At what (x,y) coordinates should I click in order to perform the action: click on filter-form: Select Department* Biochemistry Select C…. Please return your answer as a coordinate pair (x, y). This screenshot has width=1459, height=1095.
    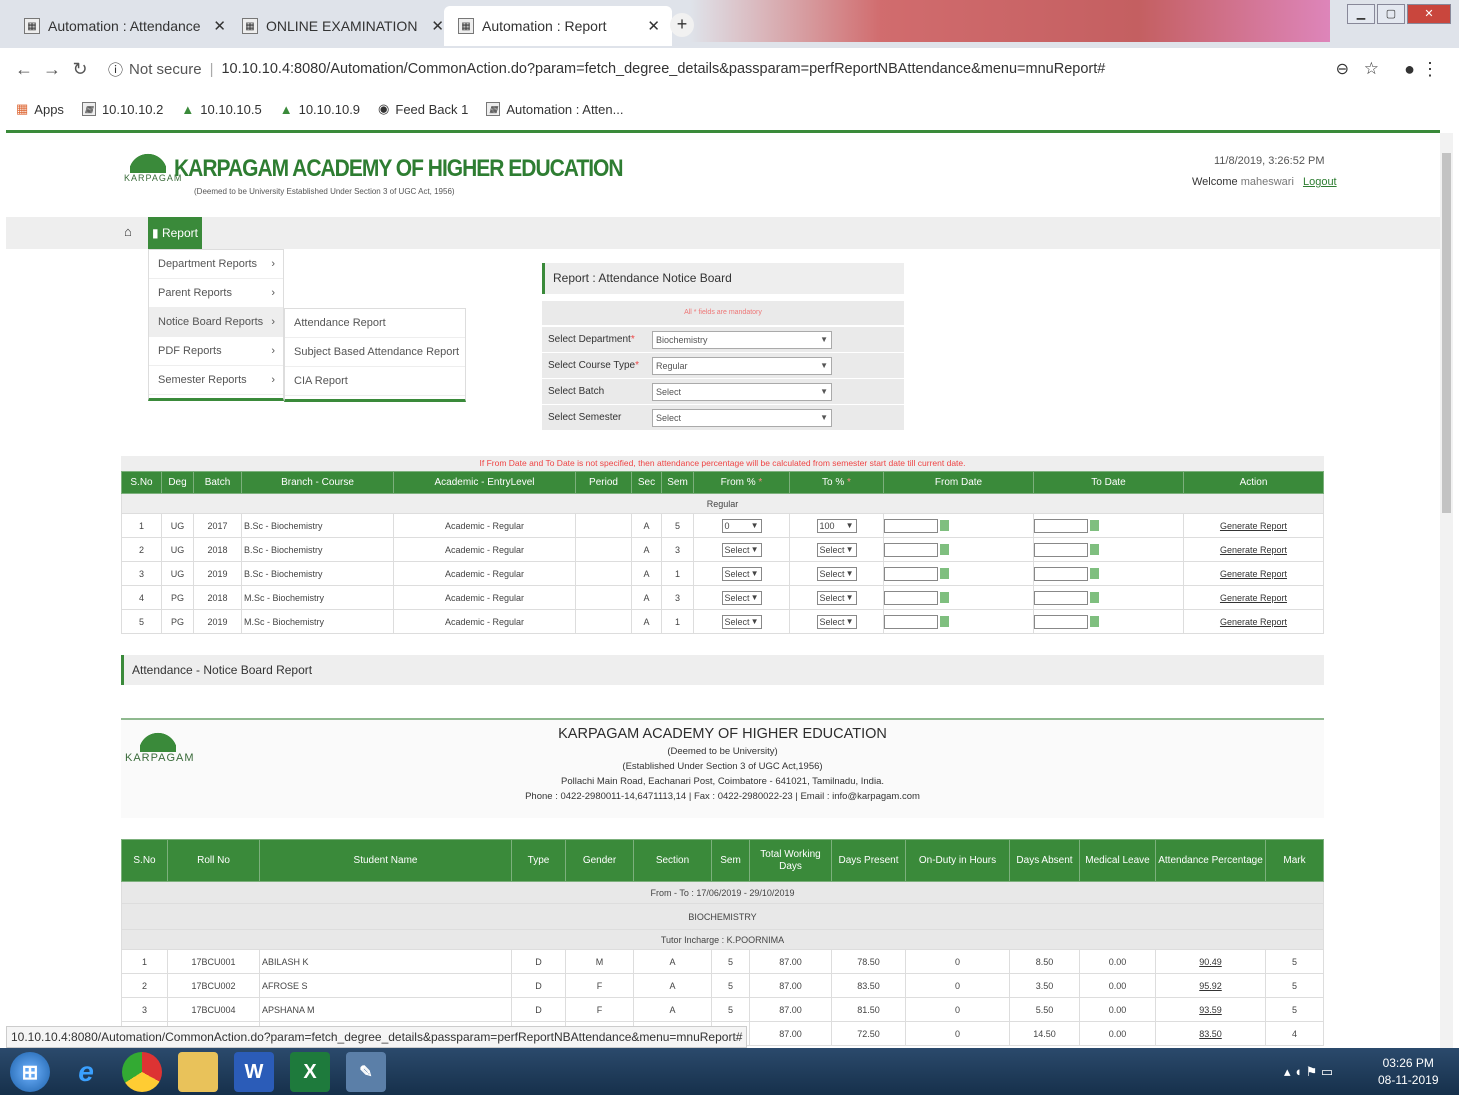
    Looking at the image, I should click on (723, 378).